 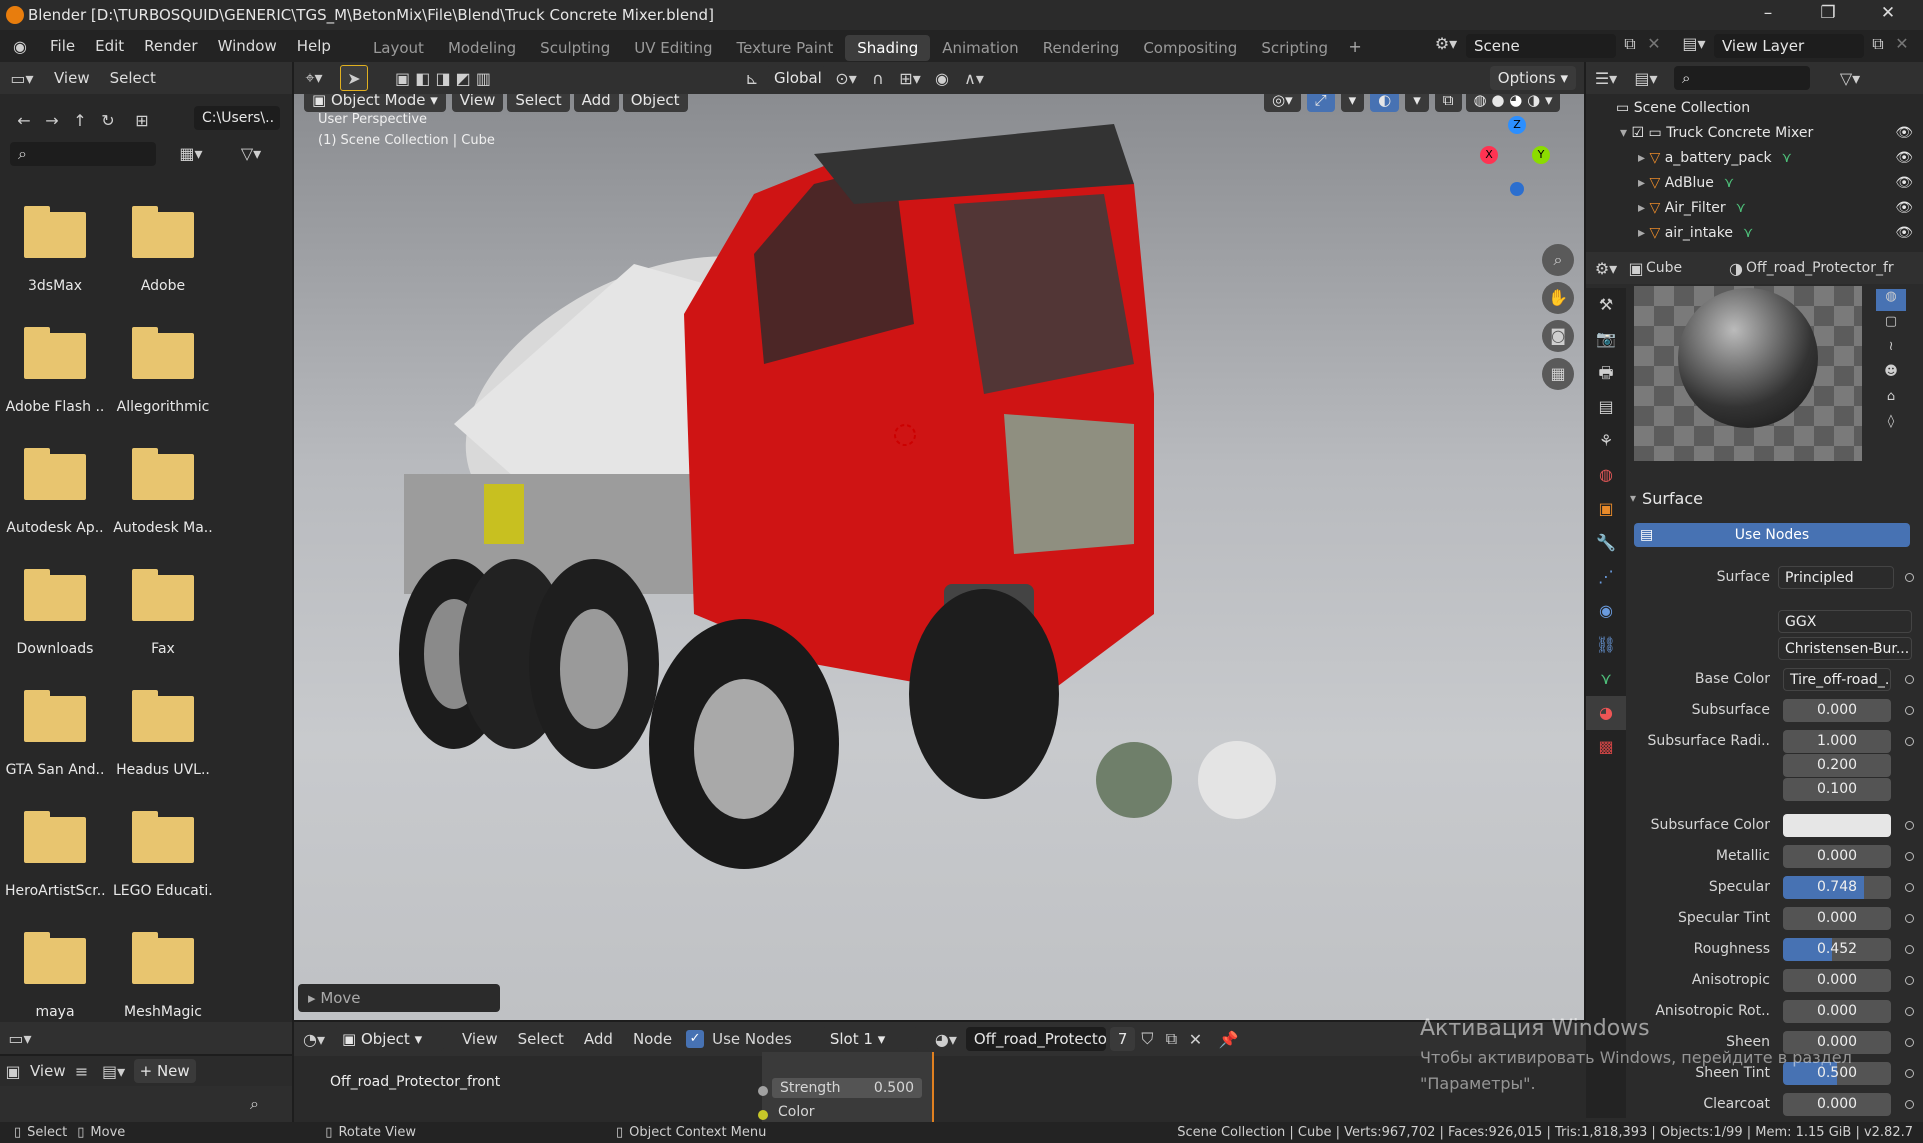 I want to click on minimize-icon: –, so click(x=1768, y=15).